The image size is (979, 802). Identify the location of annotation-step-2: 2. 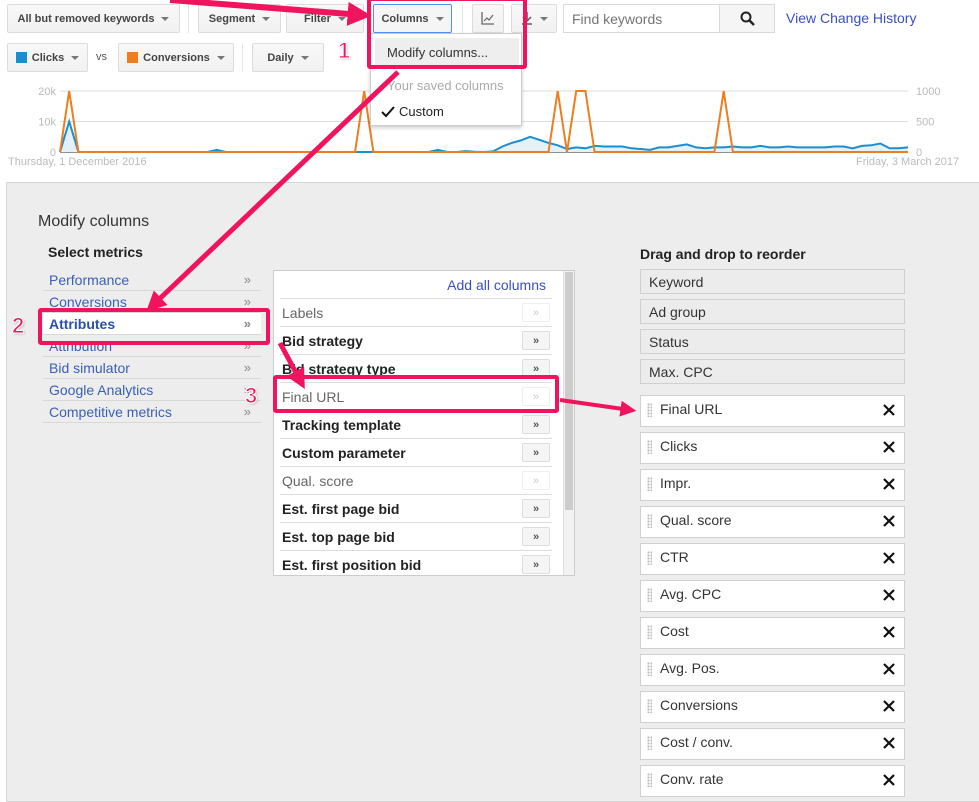
(18, 326).